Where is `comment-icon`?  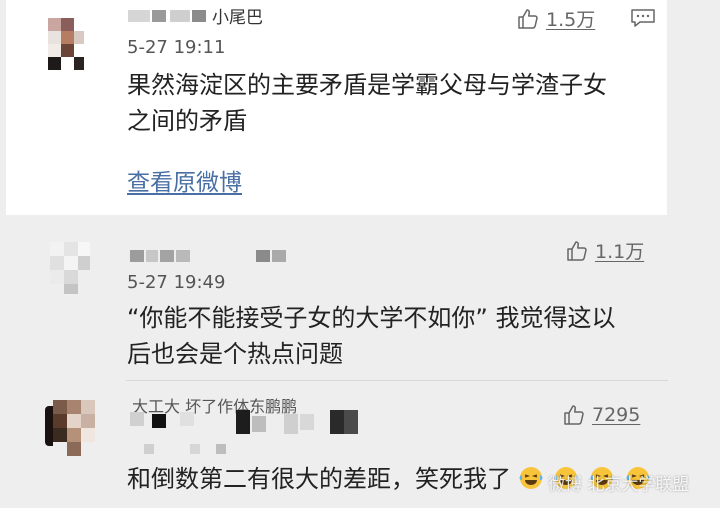 comment-icon is located at coordinates (643, 18).